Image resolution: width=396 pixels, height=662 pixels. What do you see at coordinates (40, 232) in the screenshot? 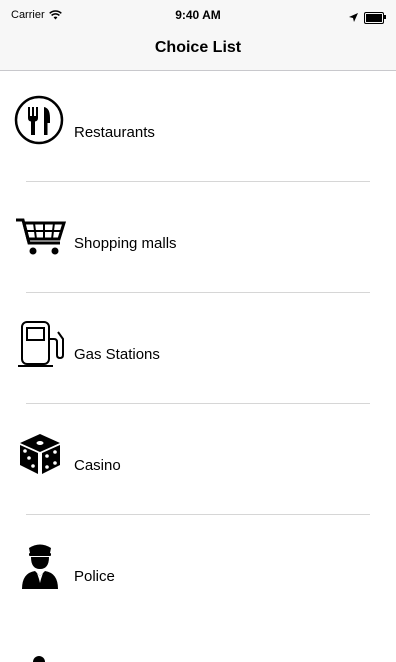
I see `shopping-cart-icon` at bounding box center [40, 232].